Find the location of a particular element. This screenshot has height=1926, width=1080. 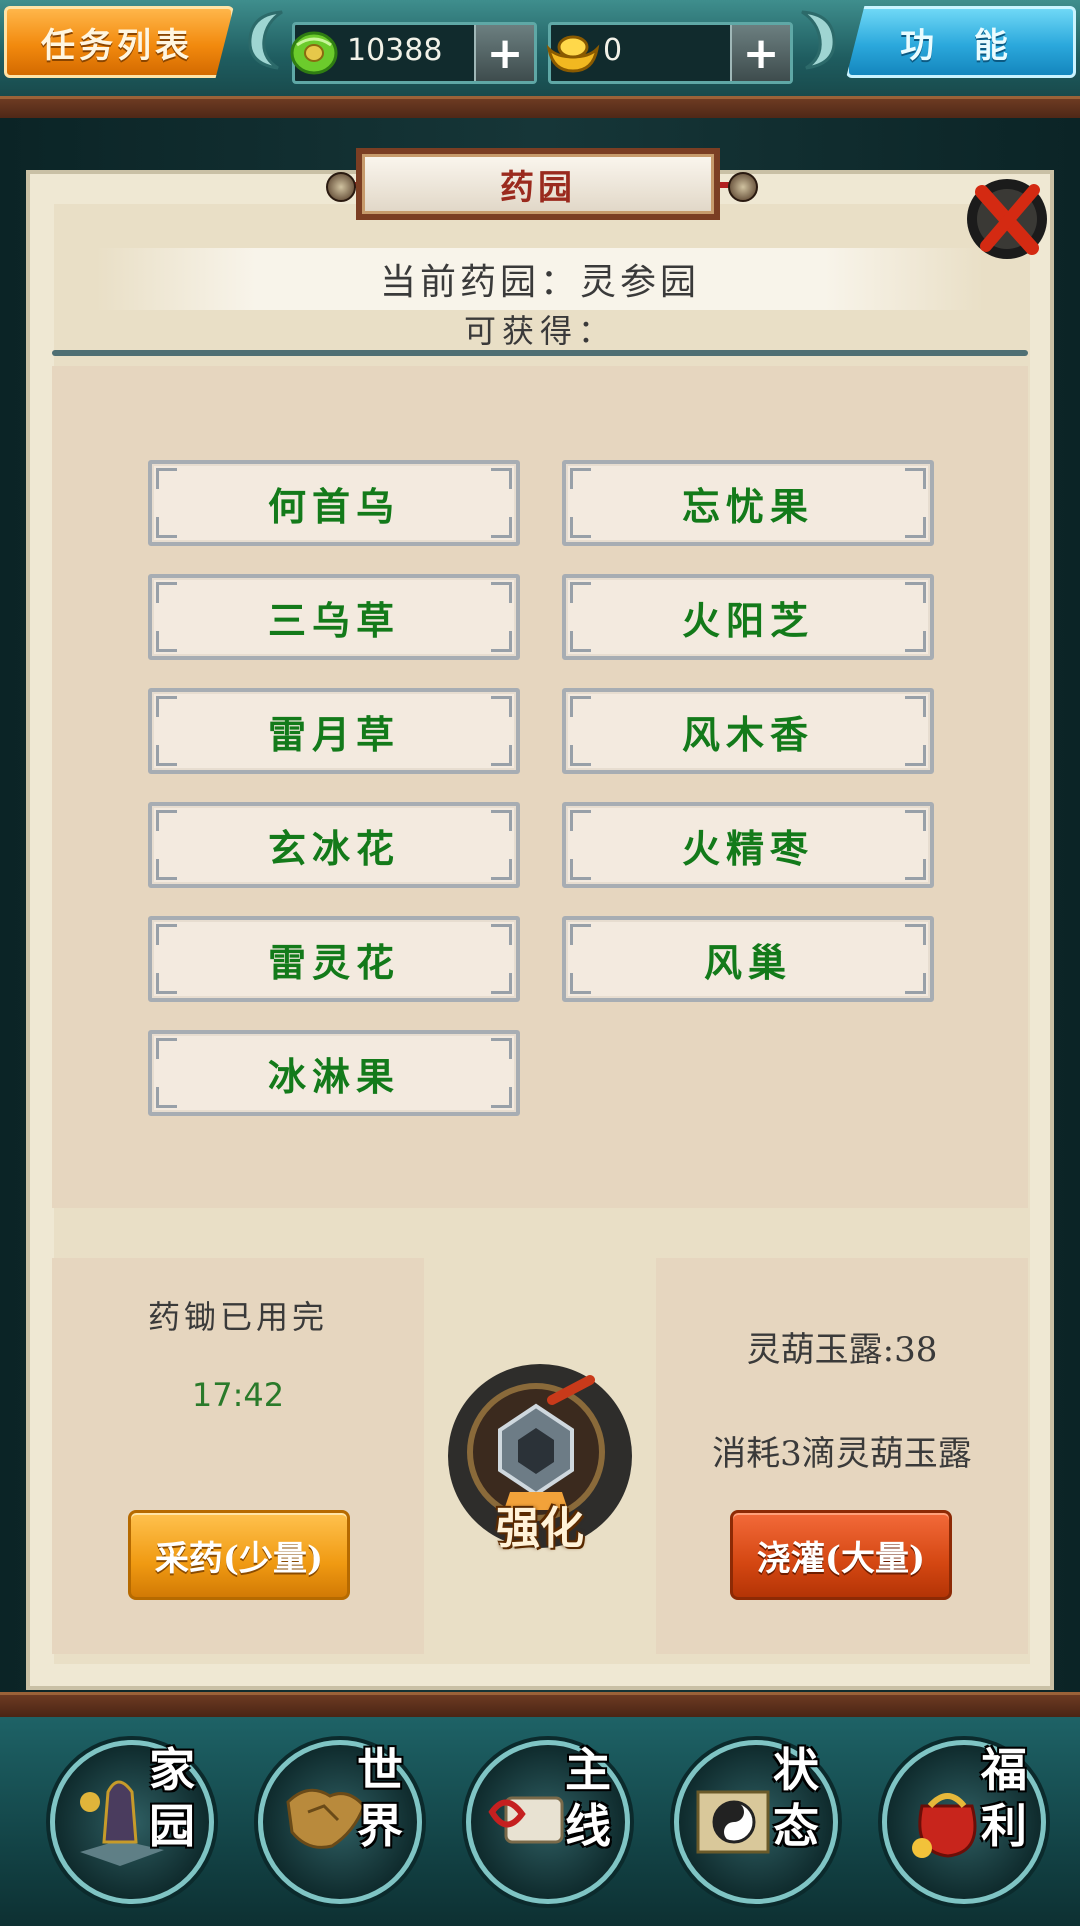

herb-item: 火阳芝 is located at coordinates (748, 617).